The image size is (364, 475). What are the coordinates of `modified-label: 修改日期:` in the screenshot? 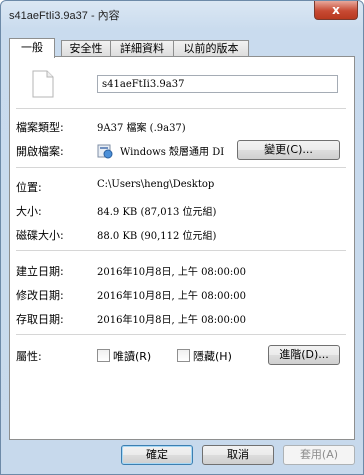 It's located at (40, 295).